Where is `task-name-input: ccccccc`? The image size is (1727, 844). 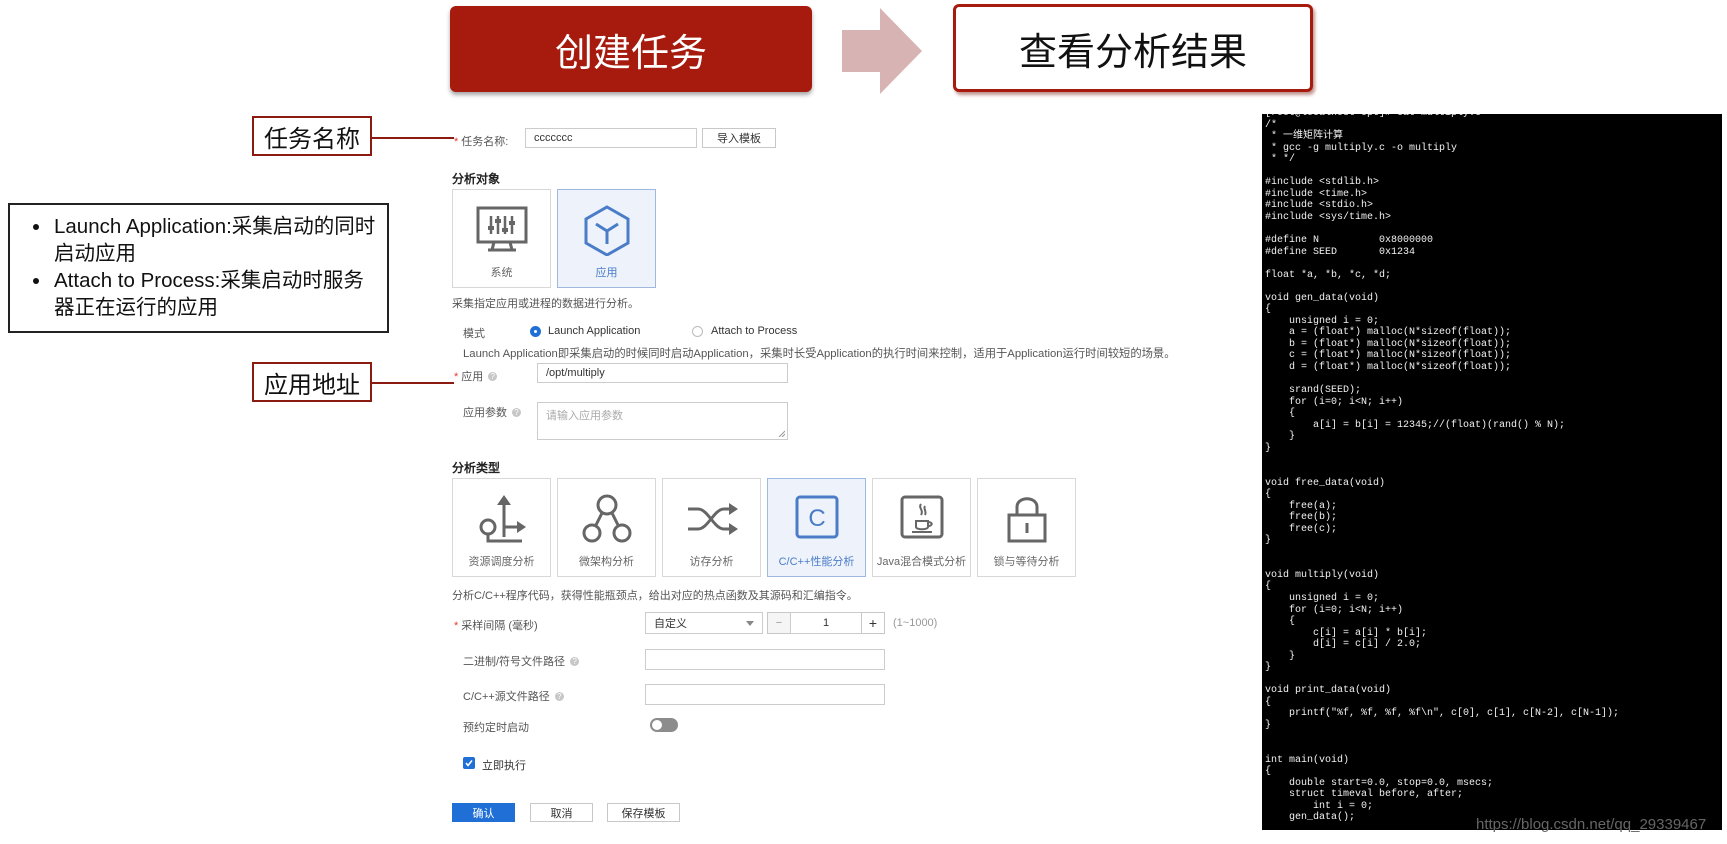
task-name-input: ccccccc is located at coordinates (611, 138).